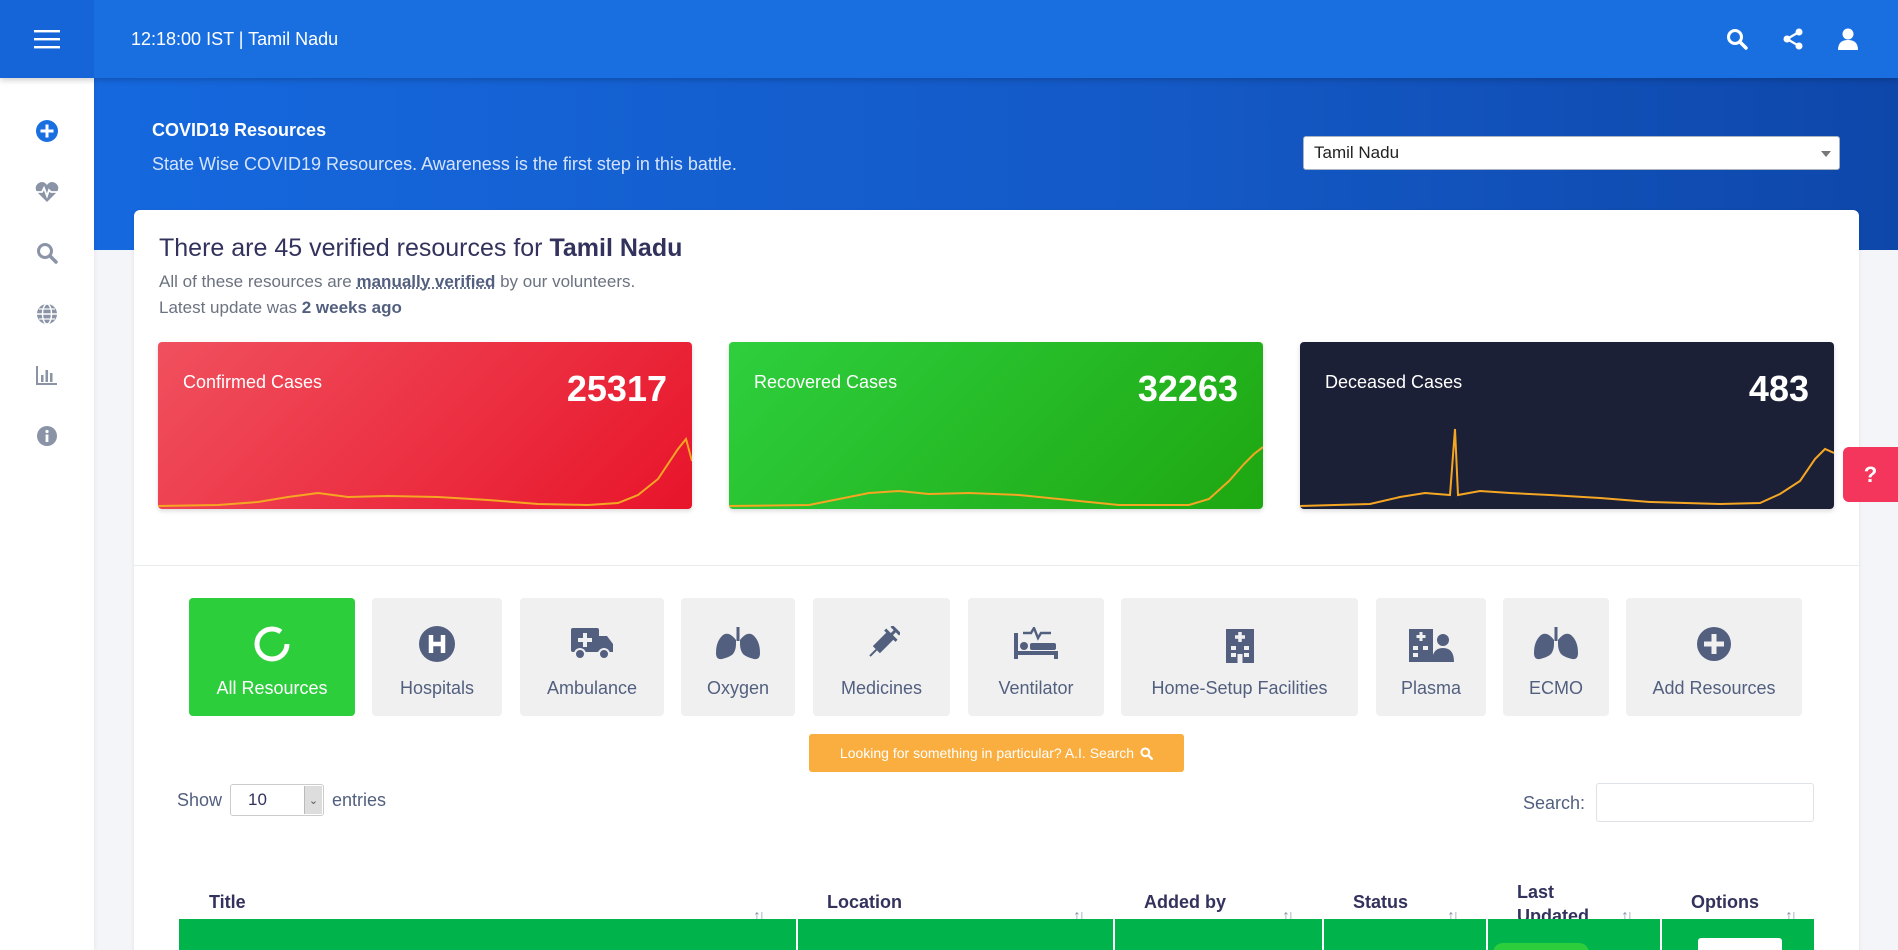 Image resolution: width=1898 pixels, height=950 pixels. I want to click on bar-chart-icon, so click(46, 375).